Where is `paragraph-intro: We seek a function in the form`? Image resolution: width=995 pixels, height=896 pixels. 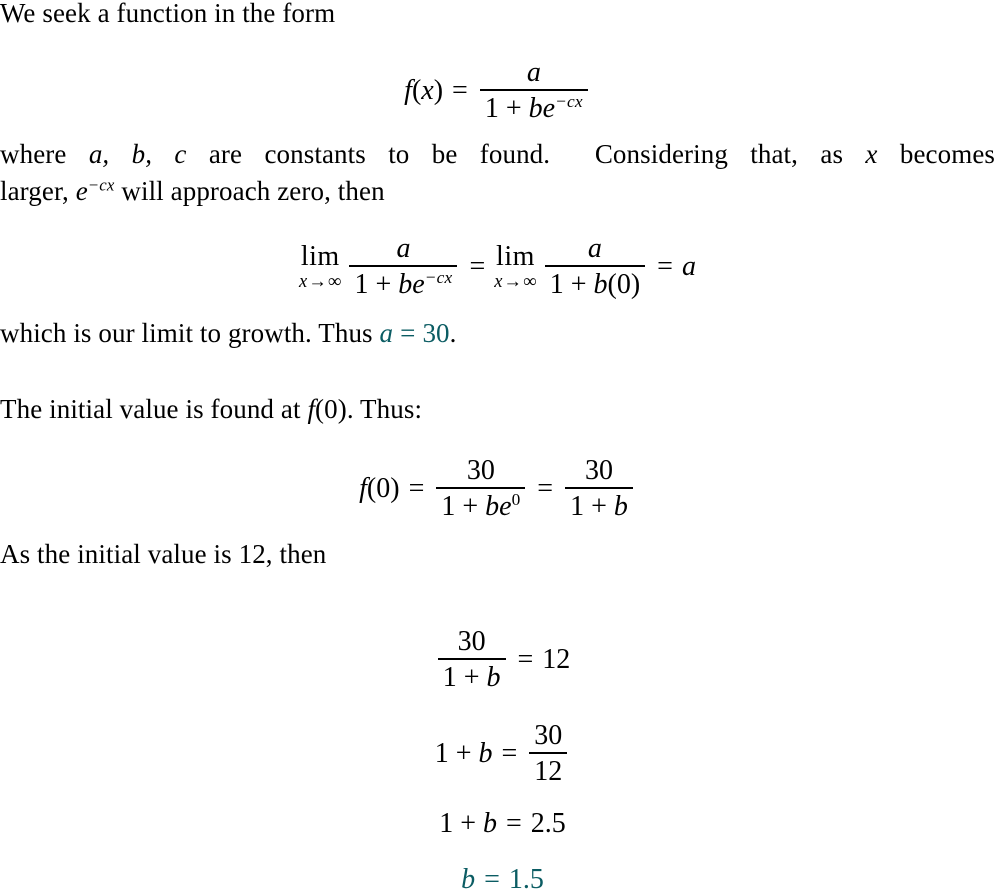 paragraph-intro: We seek a function in the form is located at coordinates (497, 13).